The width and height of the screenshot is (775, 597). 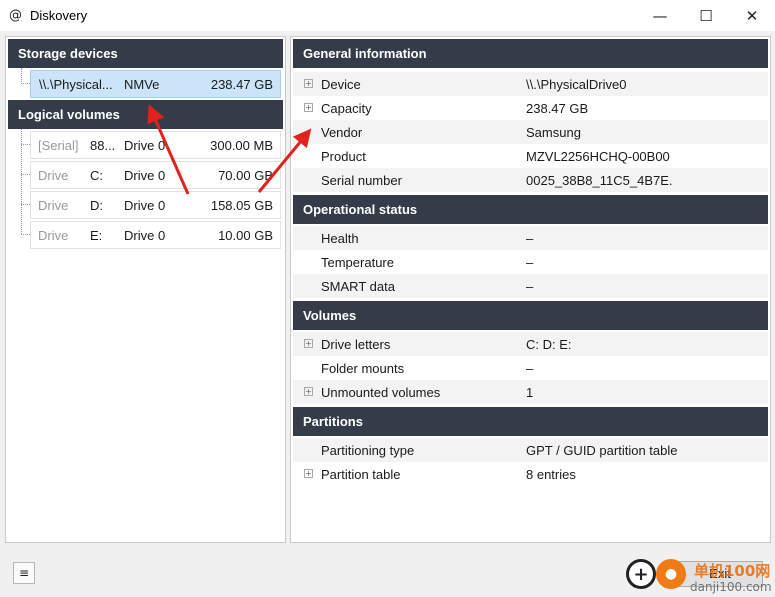 I want to click on property-label: Product, so click(x=343, y=156).